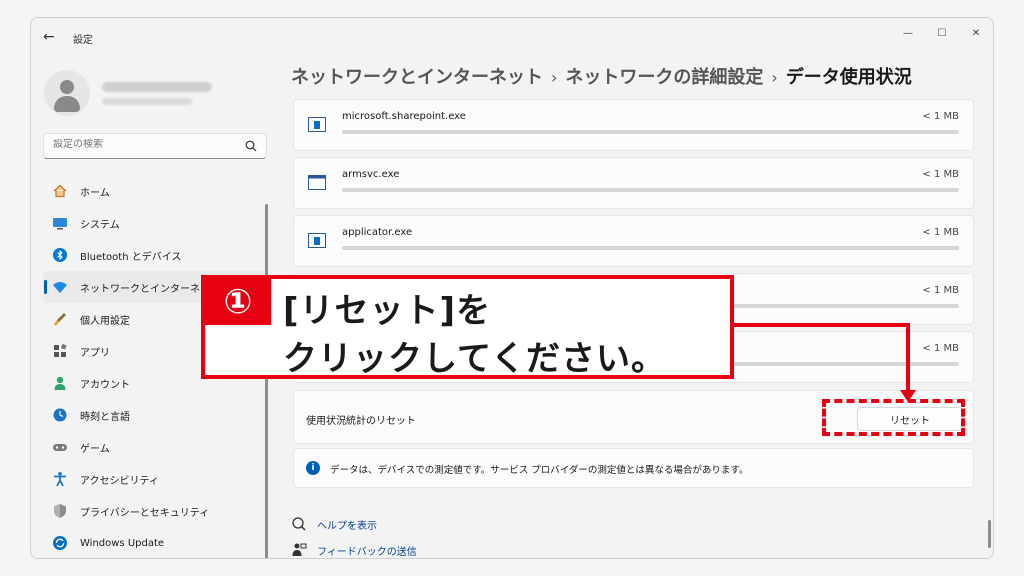 The height and width of the screenshot is (576, 1024). Describe the element at coordinates (155, 542) in the screenshot. I see `sidebar-item-windows-update: Windows Update` at that location.